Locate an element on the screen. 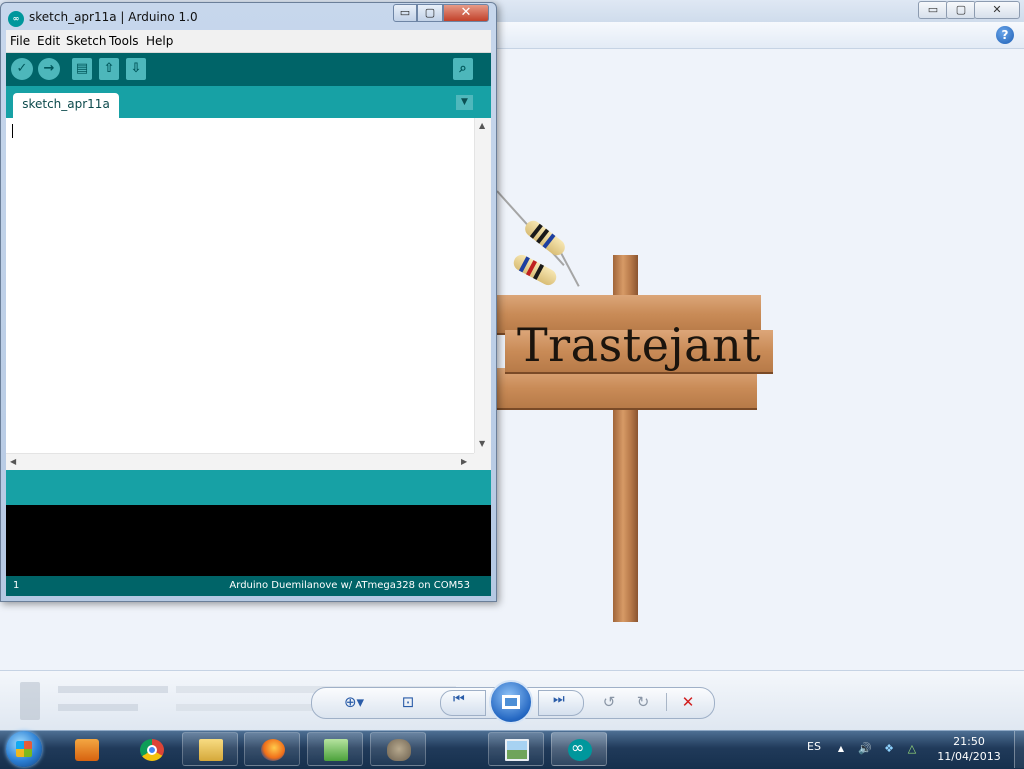  new-file-icon: ▤ is located at coordinates (82, 68).